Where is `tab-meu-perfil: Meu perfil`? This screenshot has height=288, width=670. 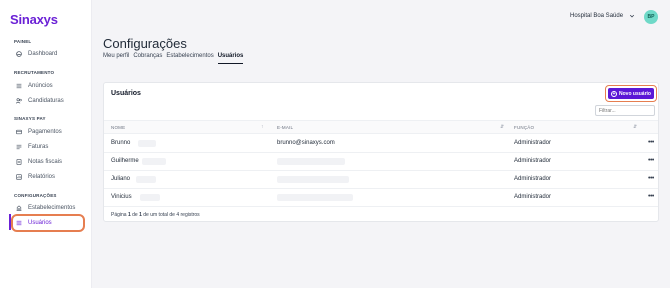
tab-meu-perfil: Meu perfil is located at coordinates (116, 58).